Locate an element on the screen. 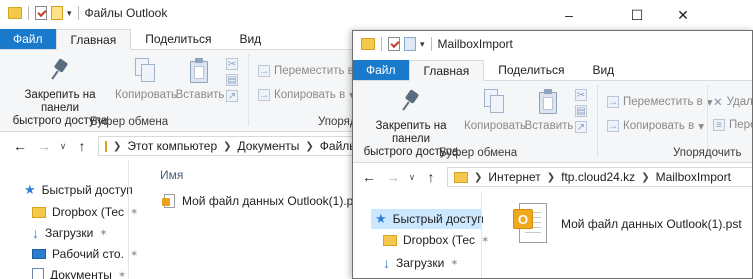  breadcrumb-item: Интернет is located at coordinates (514, 177).